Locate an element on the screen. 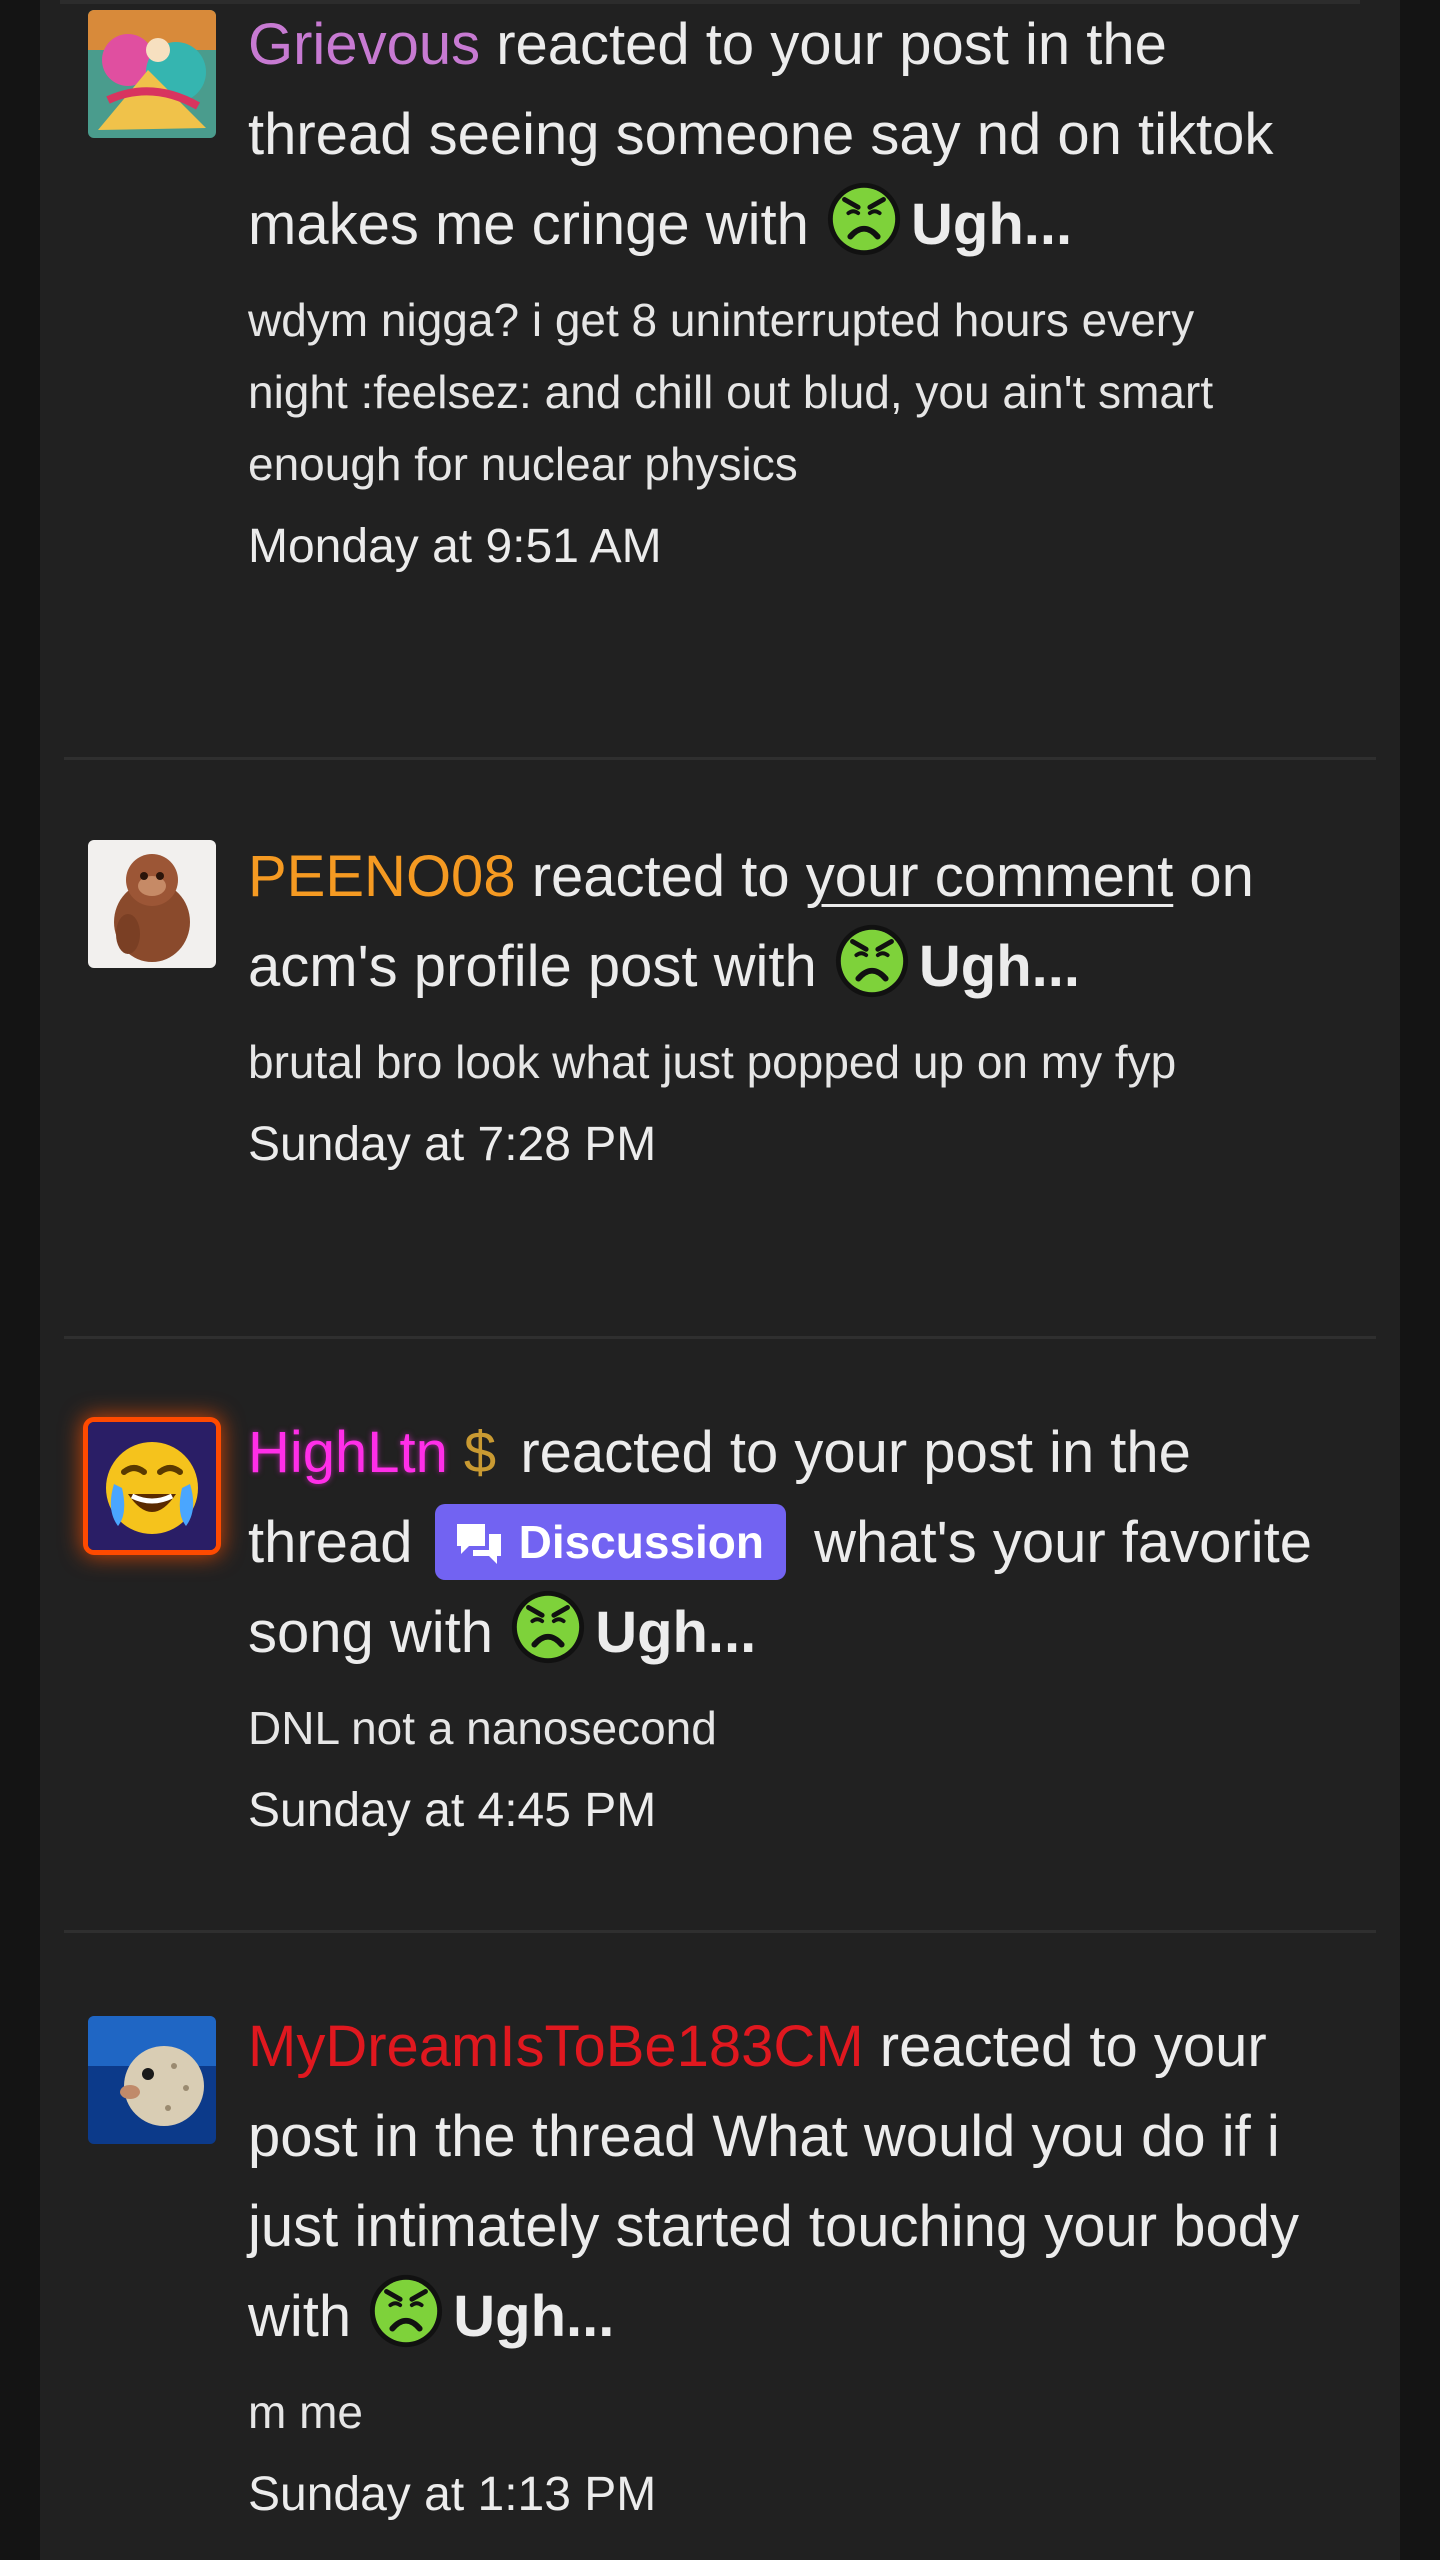 This screenshot has height=2560, width=1440. avatar-highltn is located at coordinates (152, 1486).